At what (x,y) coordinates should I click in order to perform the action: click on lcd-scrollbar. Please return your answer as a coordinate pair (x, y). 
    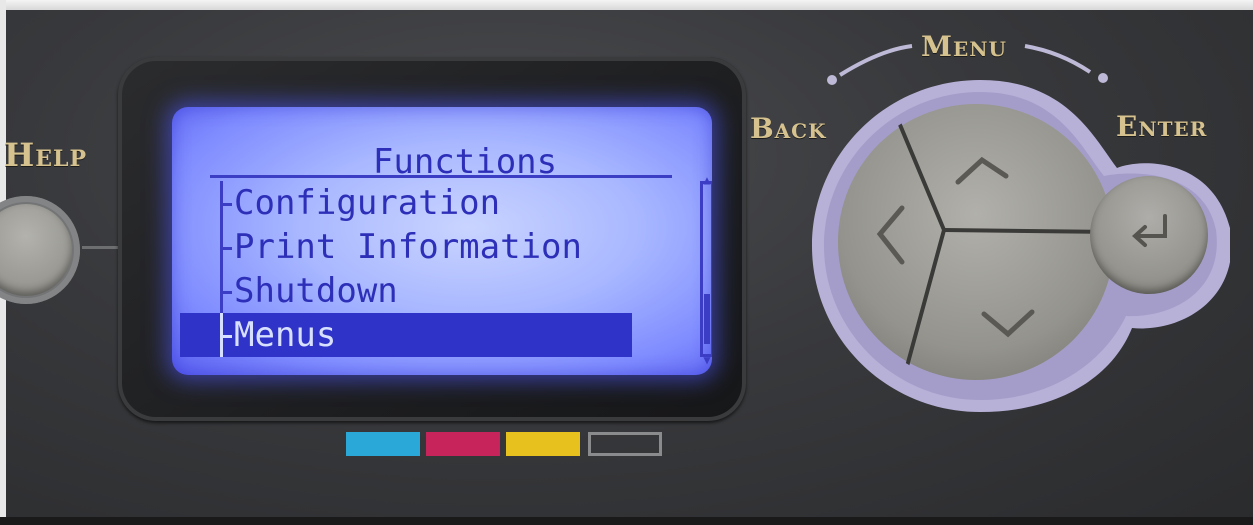
    Looking at the image, I should click on (706, 269).